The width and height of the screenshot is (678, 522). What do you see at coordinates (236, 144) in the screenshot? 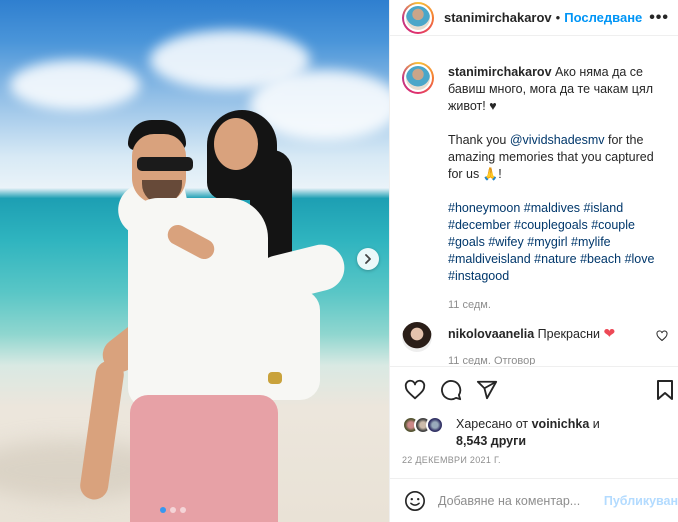
I see `woman-face` at bounding box center [236, 144].